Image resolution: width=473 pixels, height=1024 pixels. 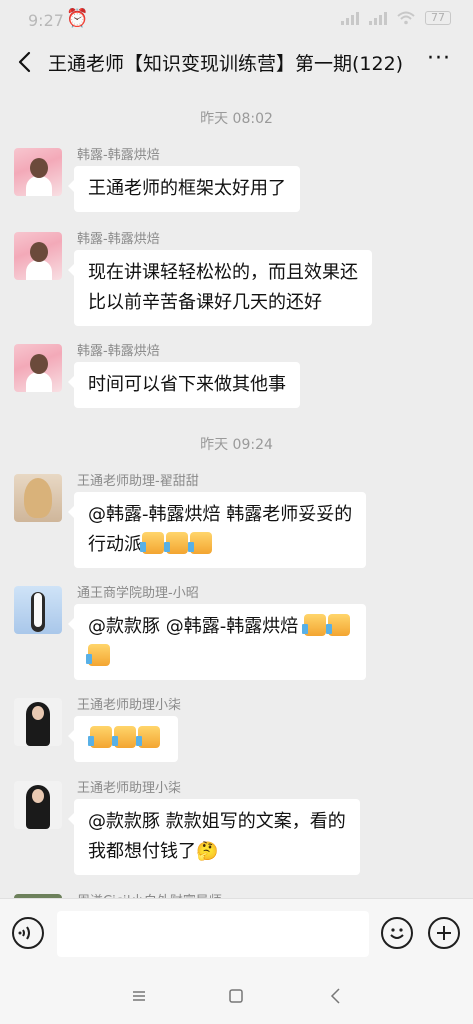 What do you see at coordinates (219, 657) in the screenshot?
I see `message-line` at bounding box center [219, 657].